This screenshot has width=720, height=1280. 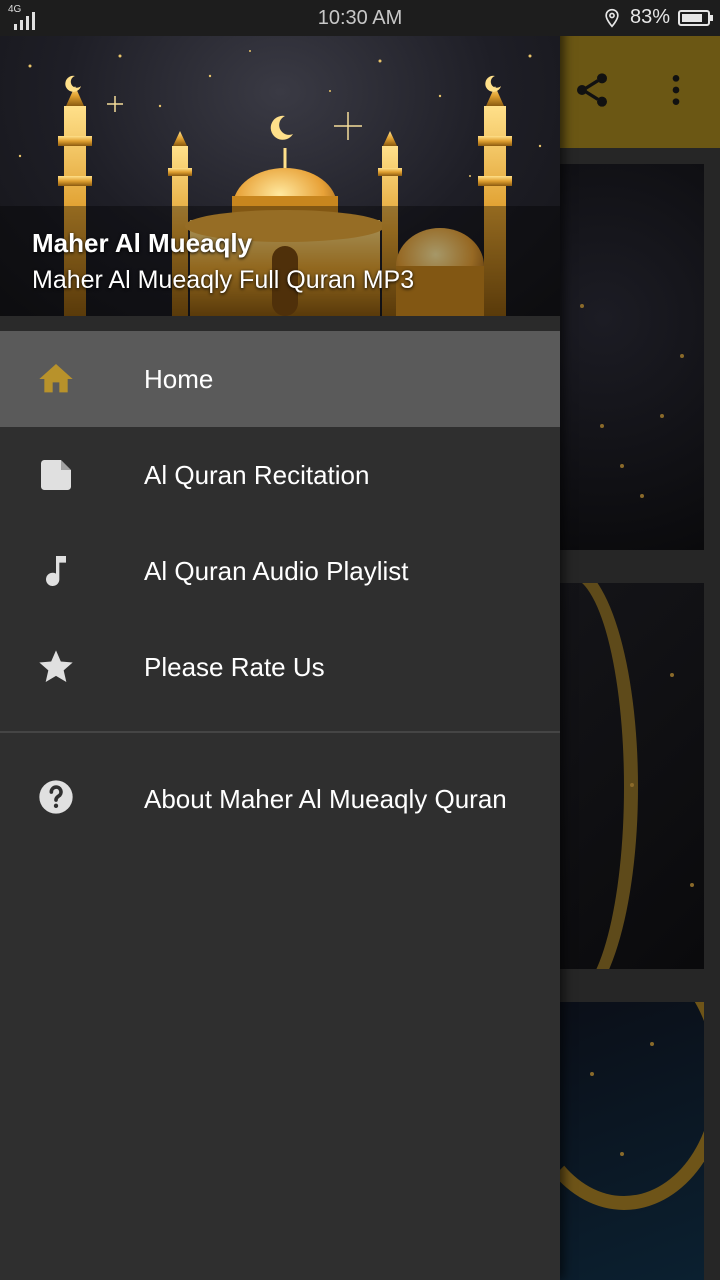 I want to click on star-icon, so click(x=56, y=667).